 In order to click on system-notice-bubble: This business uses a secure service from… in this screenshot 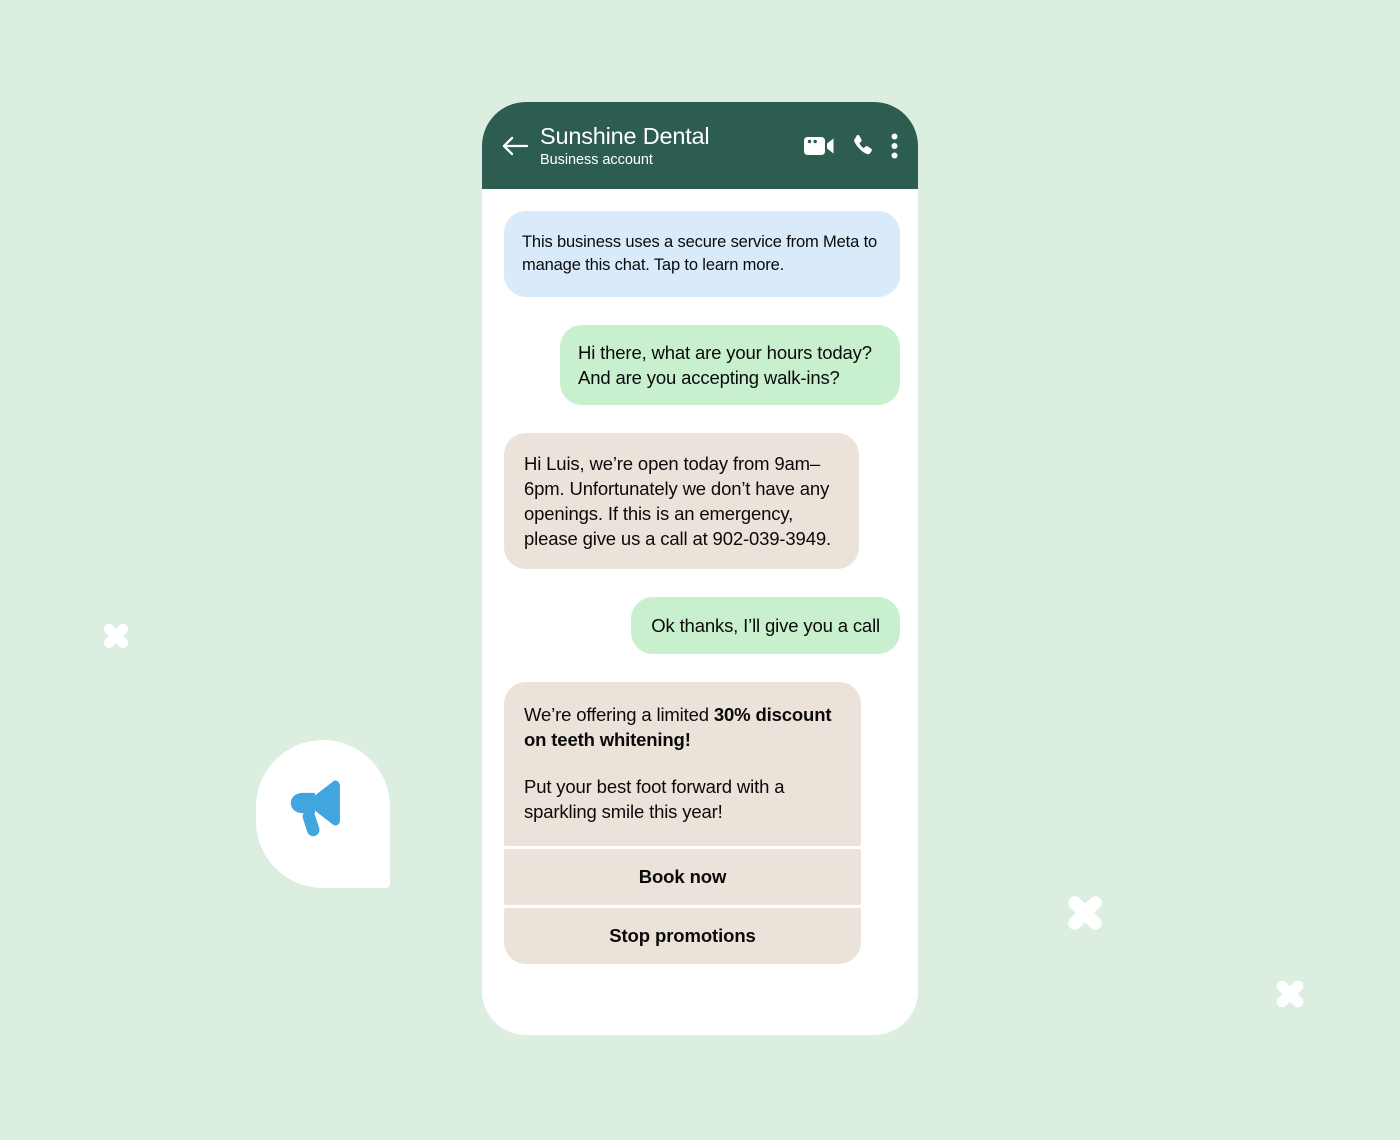, I will do `click(702, 254)`.